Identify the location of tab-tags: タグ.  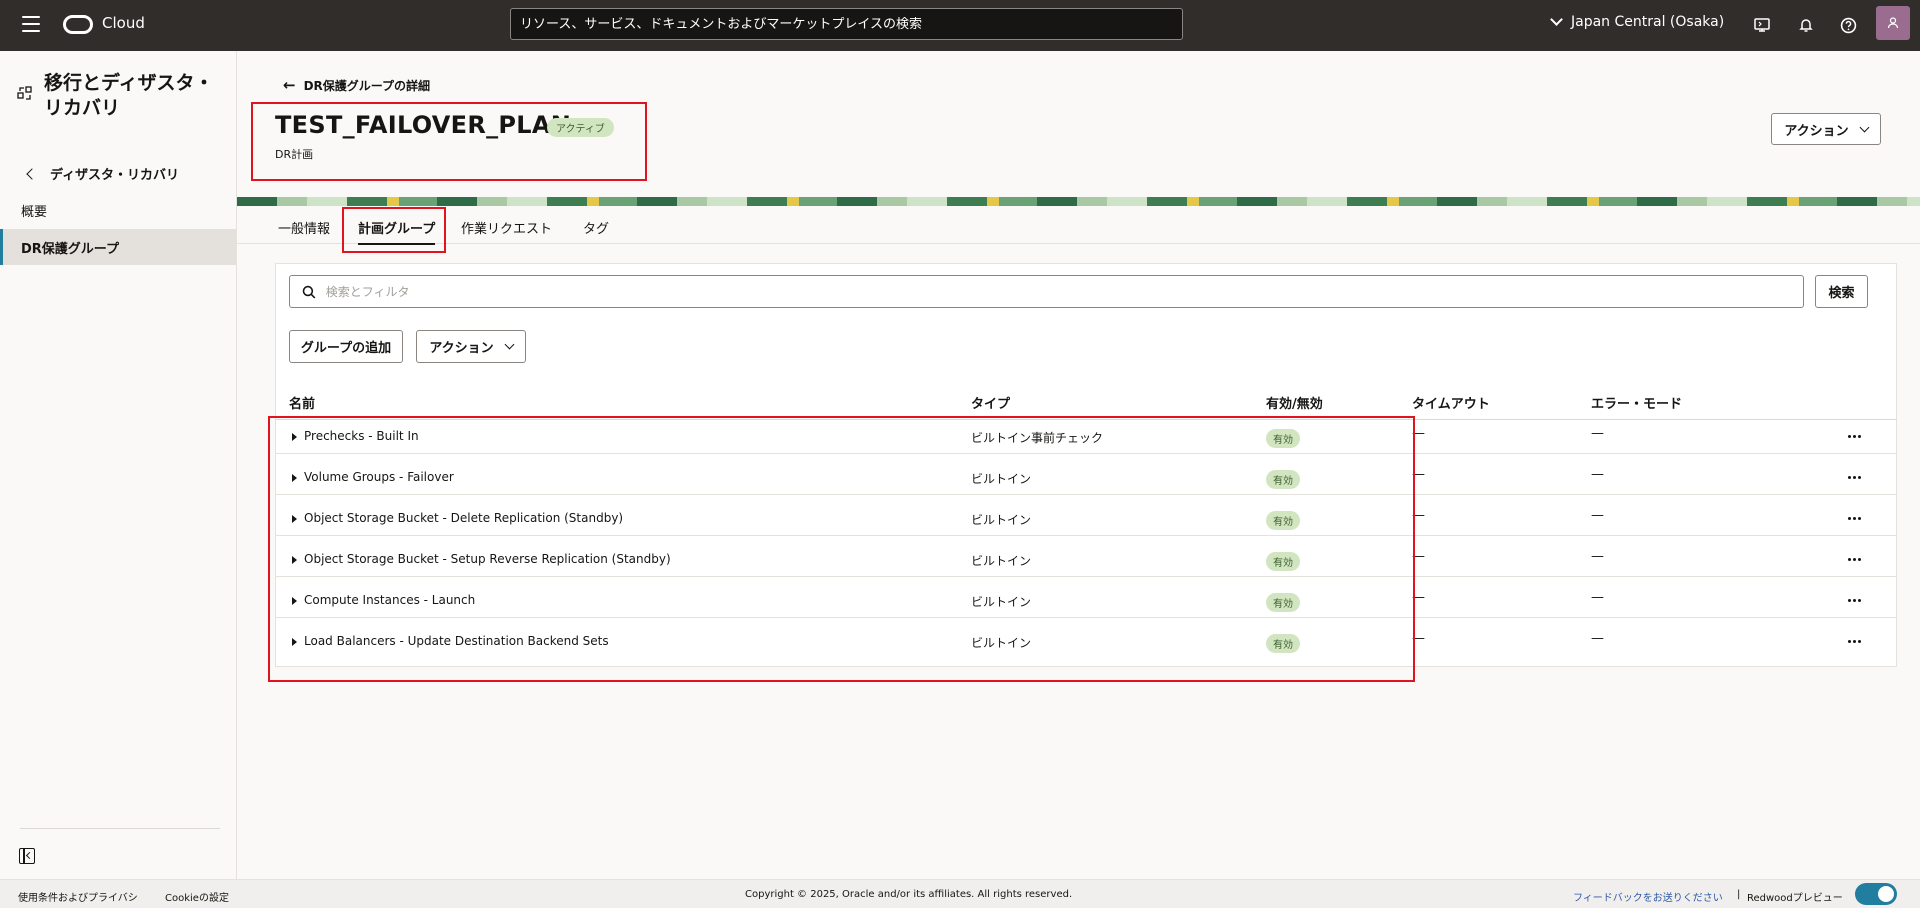
(596, 227).